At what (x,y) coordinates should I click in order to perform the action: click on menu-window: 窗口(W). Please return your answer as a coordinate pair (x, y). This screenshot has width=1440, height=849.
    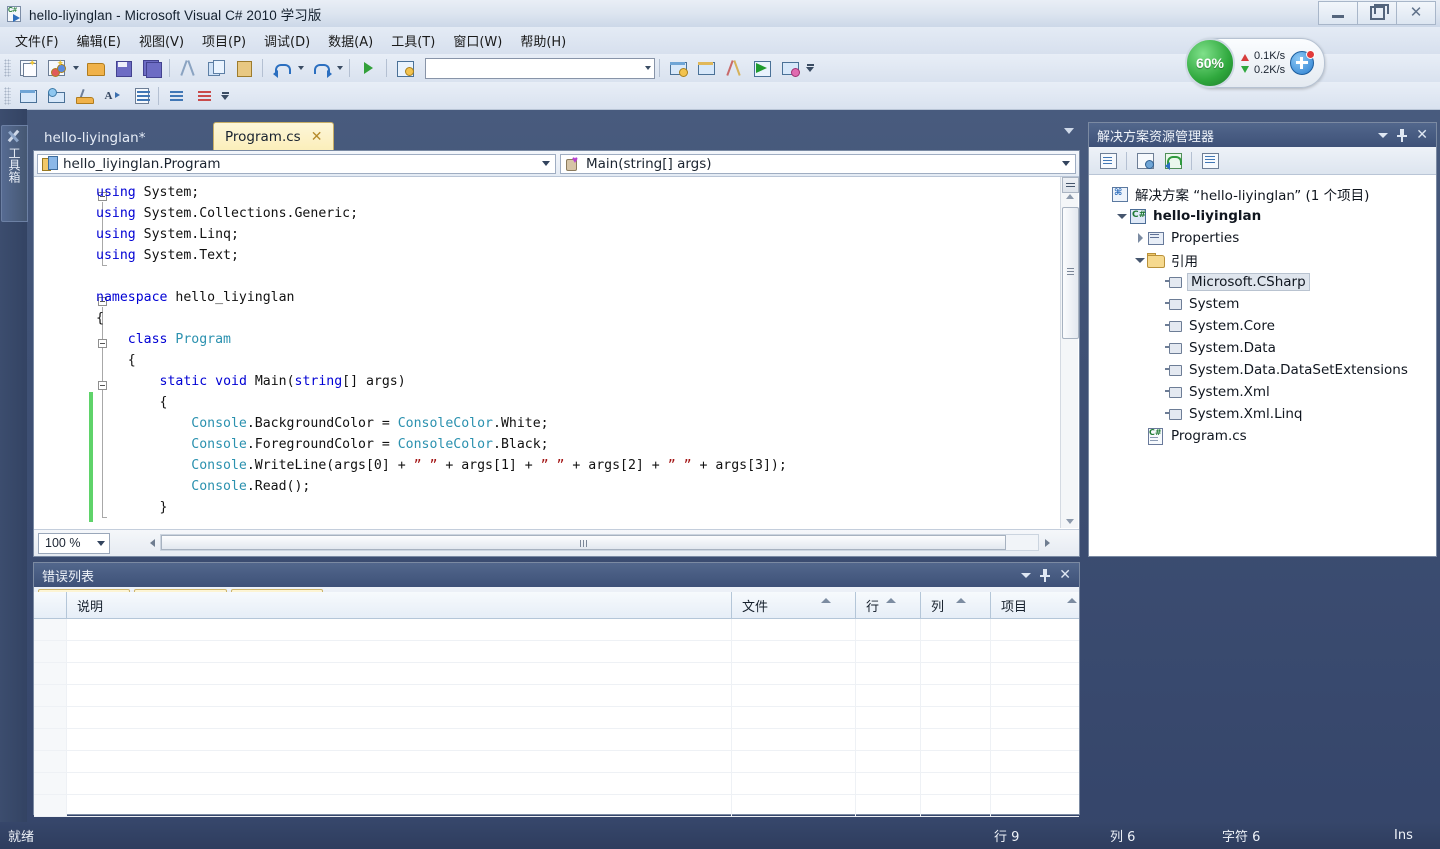
    Looking at the image, I should click on (477, 40).